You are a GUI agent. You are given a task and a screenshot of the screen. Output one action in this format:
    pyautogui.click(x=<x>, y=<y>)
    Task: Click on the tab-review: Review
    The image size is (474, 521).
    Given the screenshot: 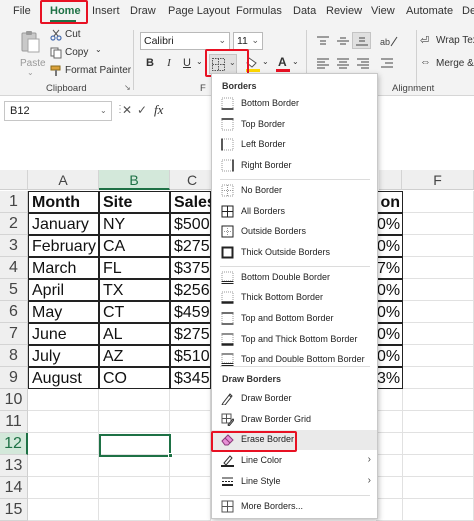 What is the action you would take?
    pyautogui.click(x=344, y=11)
    